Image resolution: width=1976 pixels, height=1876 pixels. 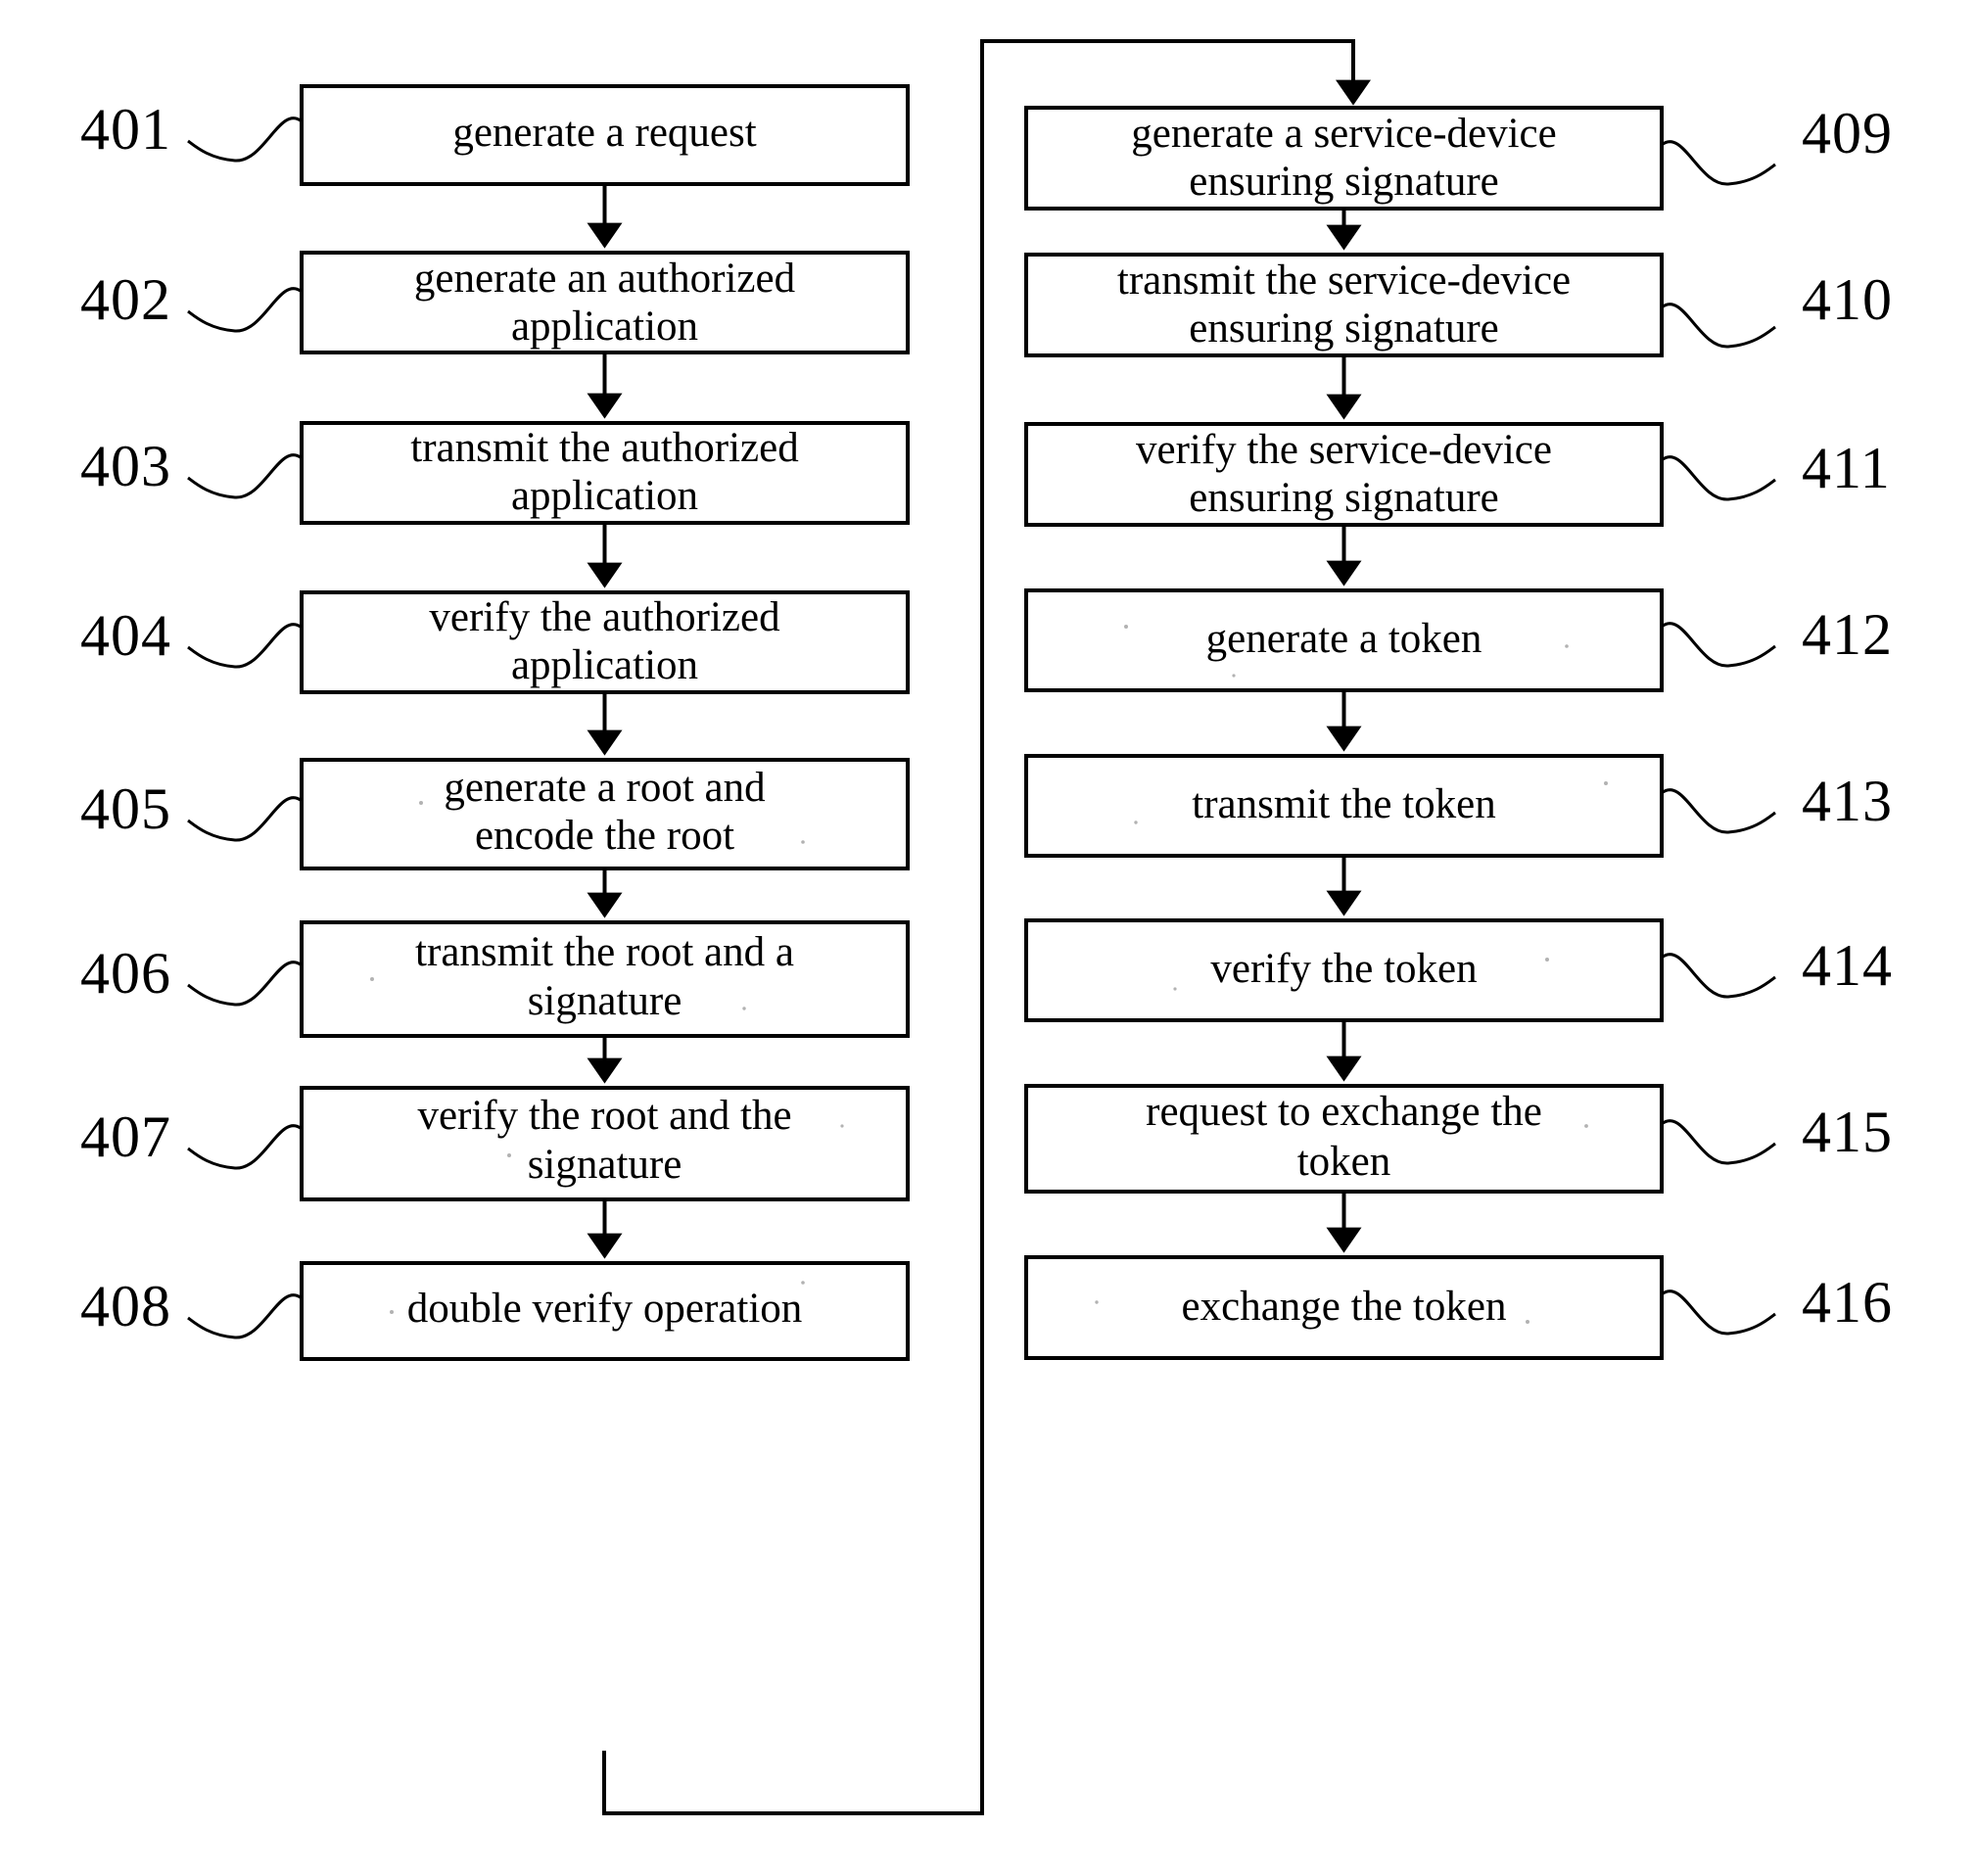 I want to click on step-label-413-line-0: transmit the token, so click(x=1344, y=804).